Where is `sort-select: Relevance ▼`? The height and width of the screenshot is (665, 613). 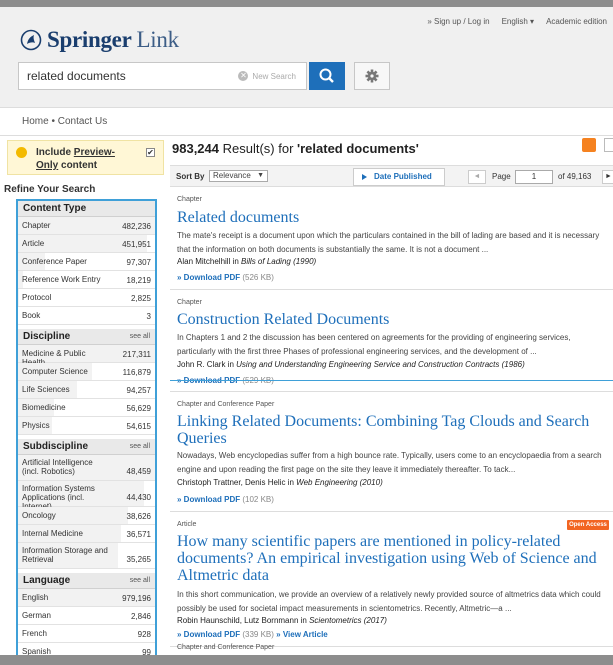
sort-select: Relevance ▼ is located at coordinates (238, 176).